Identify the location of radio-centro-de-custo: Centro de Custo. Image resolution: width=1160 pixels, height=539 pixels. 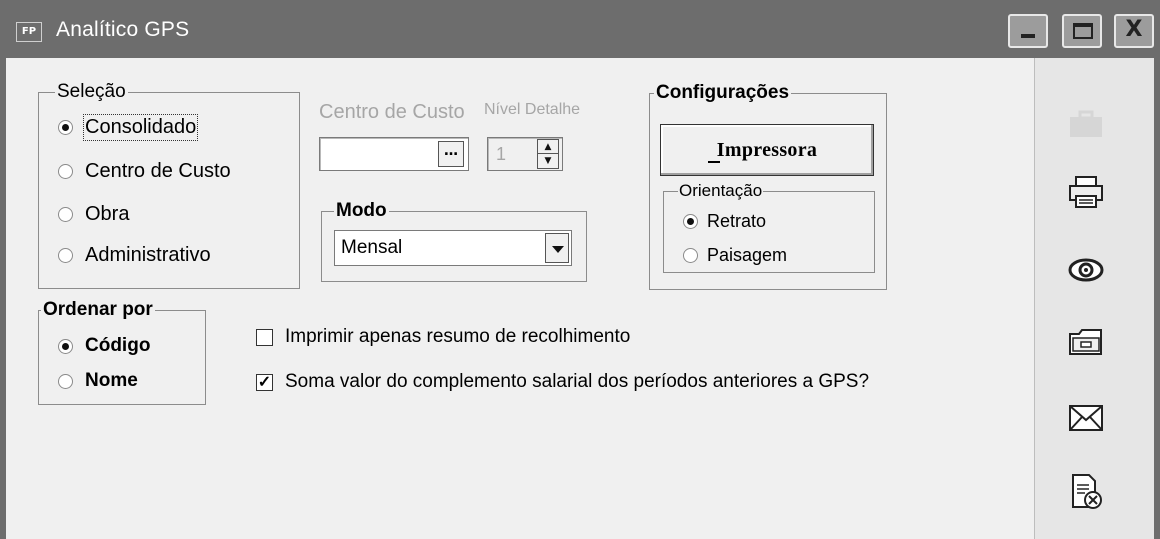
(144, 171).